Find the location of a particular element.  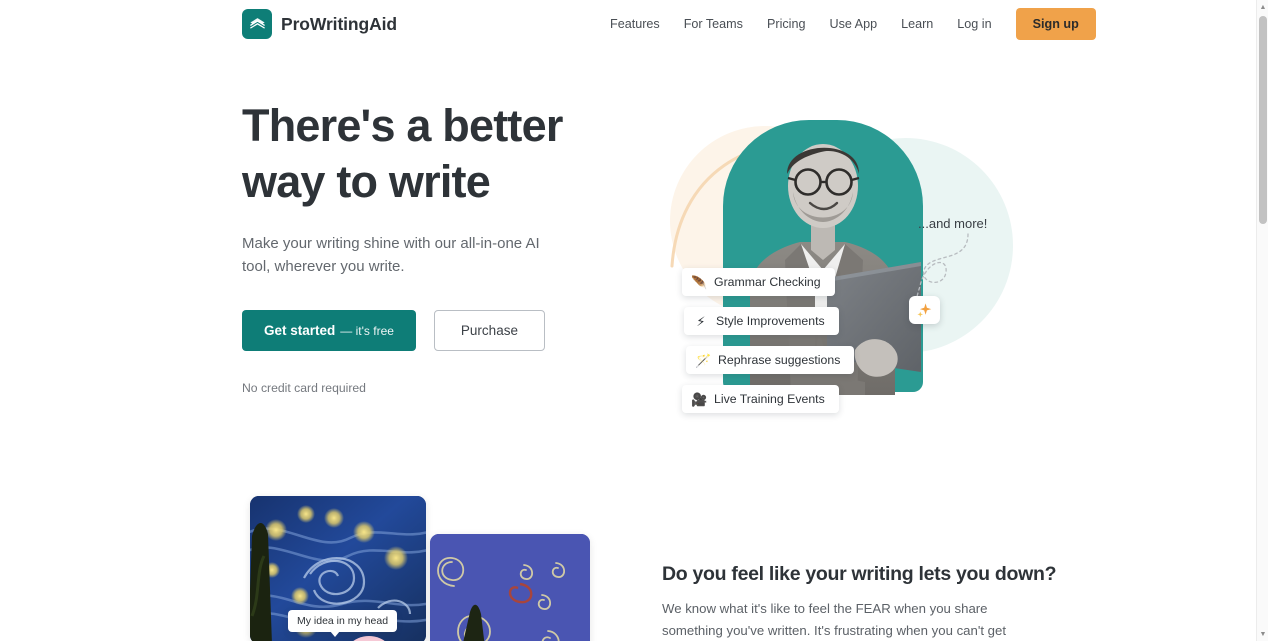

get-started-label: Get started is located at coordinates (300, 331).